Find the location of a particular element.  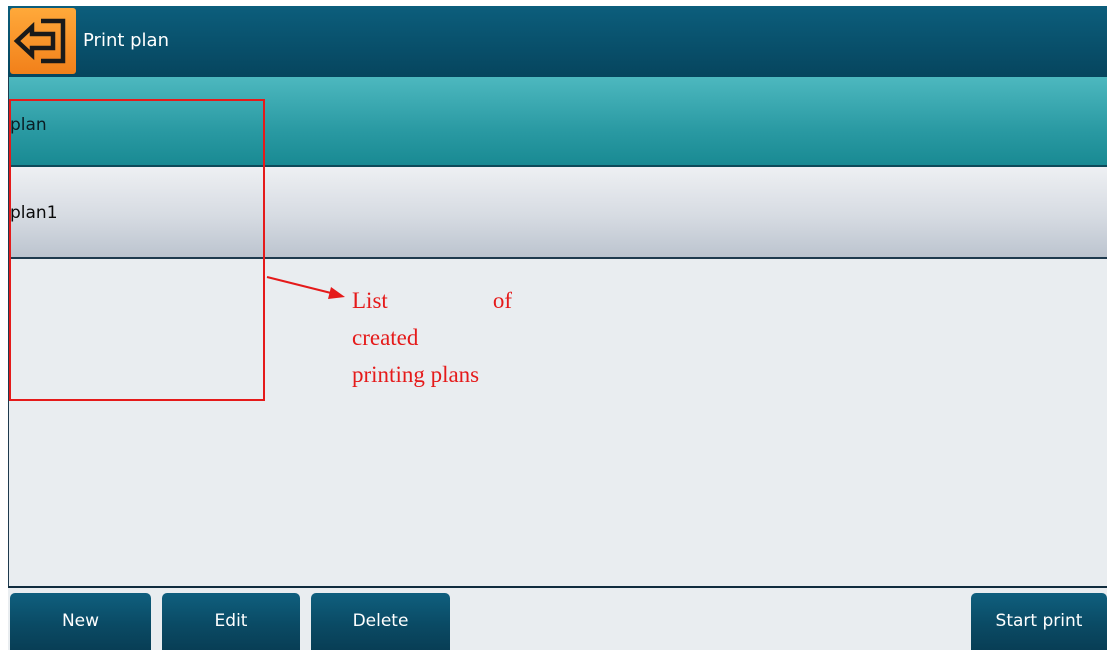

list-column-header: plan is located at coordinates (557, 122).